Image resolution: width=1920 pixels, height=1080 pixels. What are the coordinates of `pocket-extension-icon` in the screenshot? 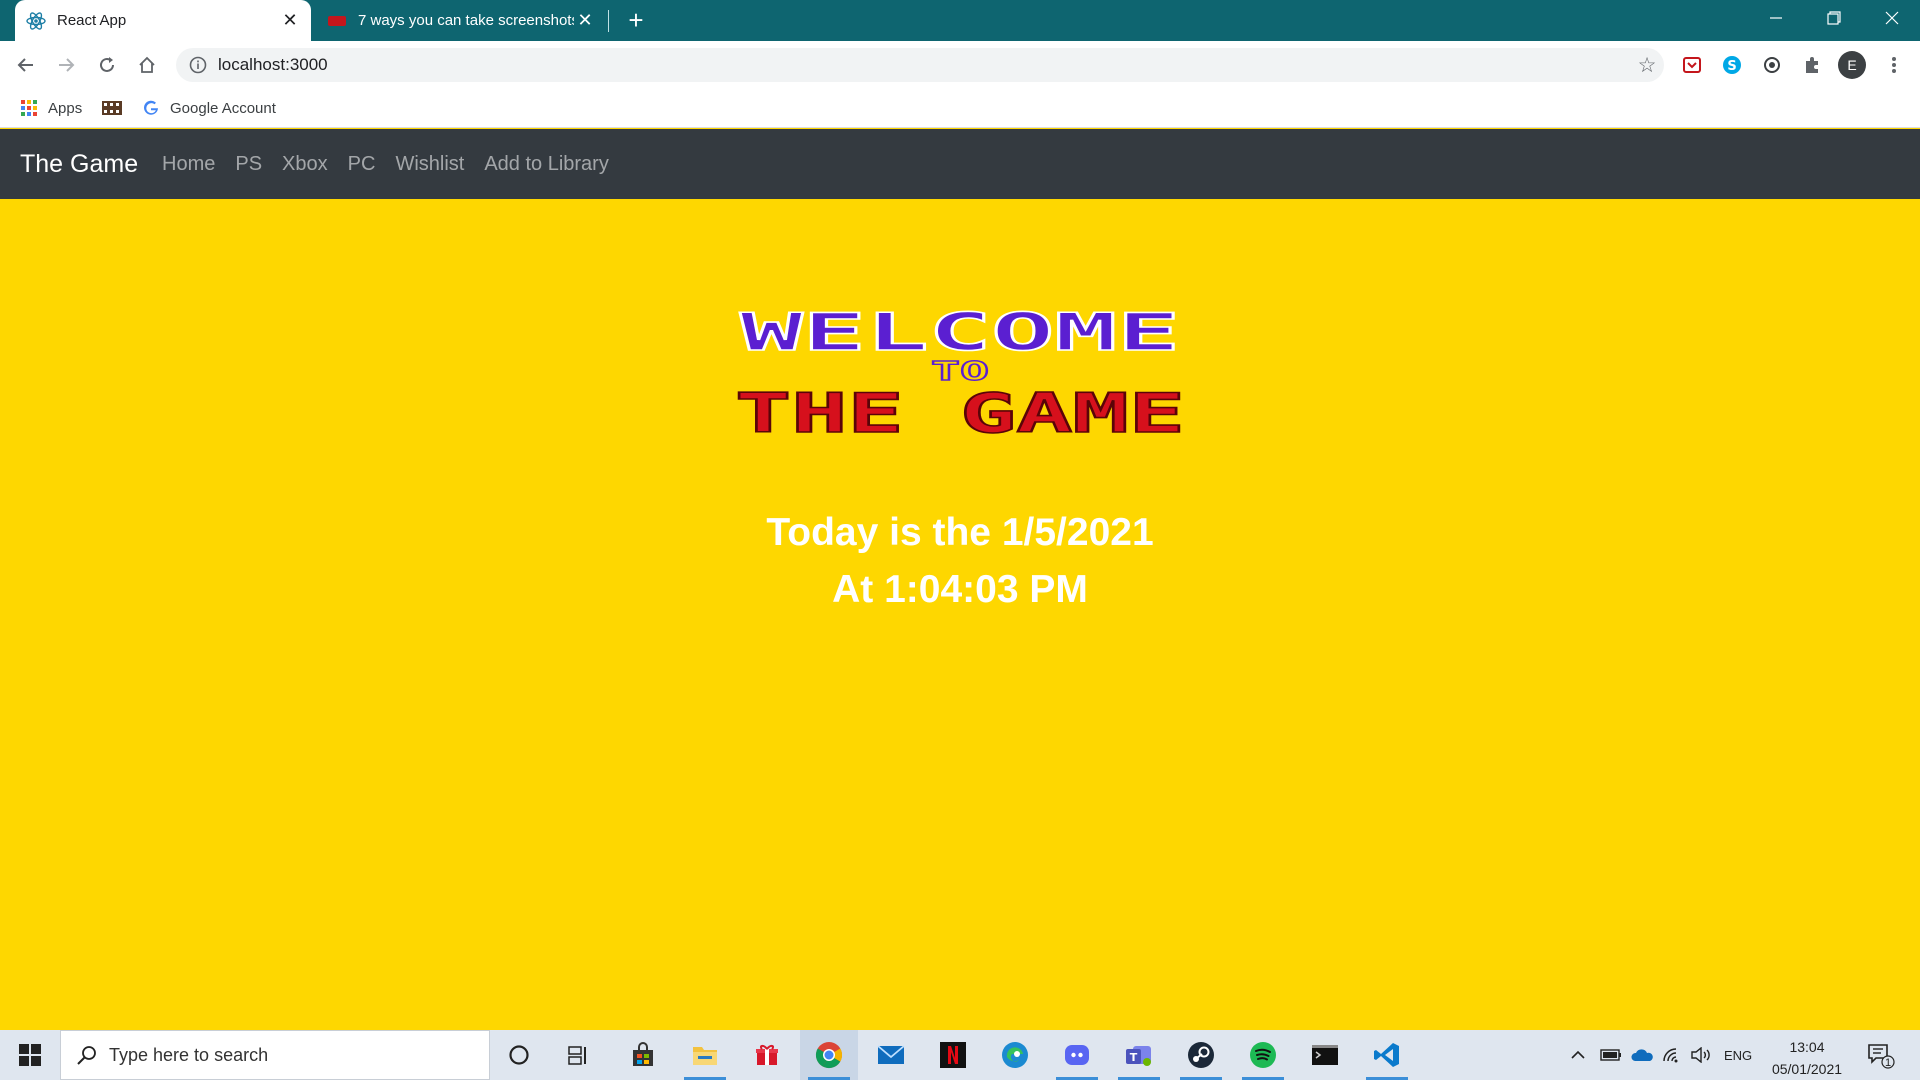 It's located at (1692, 65).